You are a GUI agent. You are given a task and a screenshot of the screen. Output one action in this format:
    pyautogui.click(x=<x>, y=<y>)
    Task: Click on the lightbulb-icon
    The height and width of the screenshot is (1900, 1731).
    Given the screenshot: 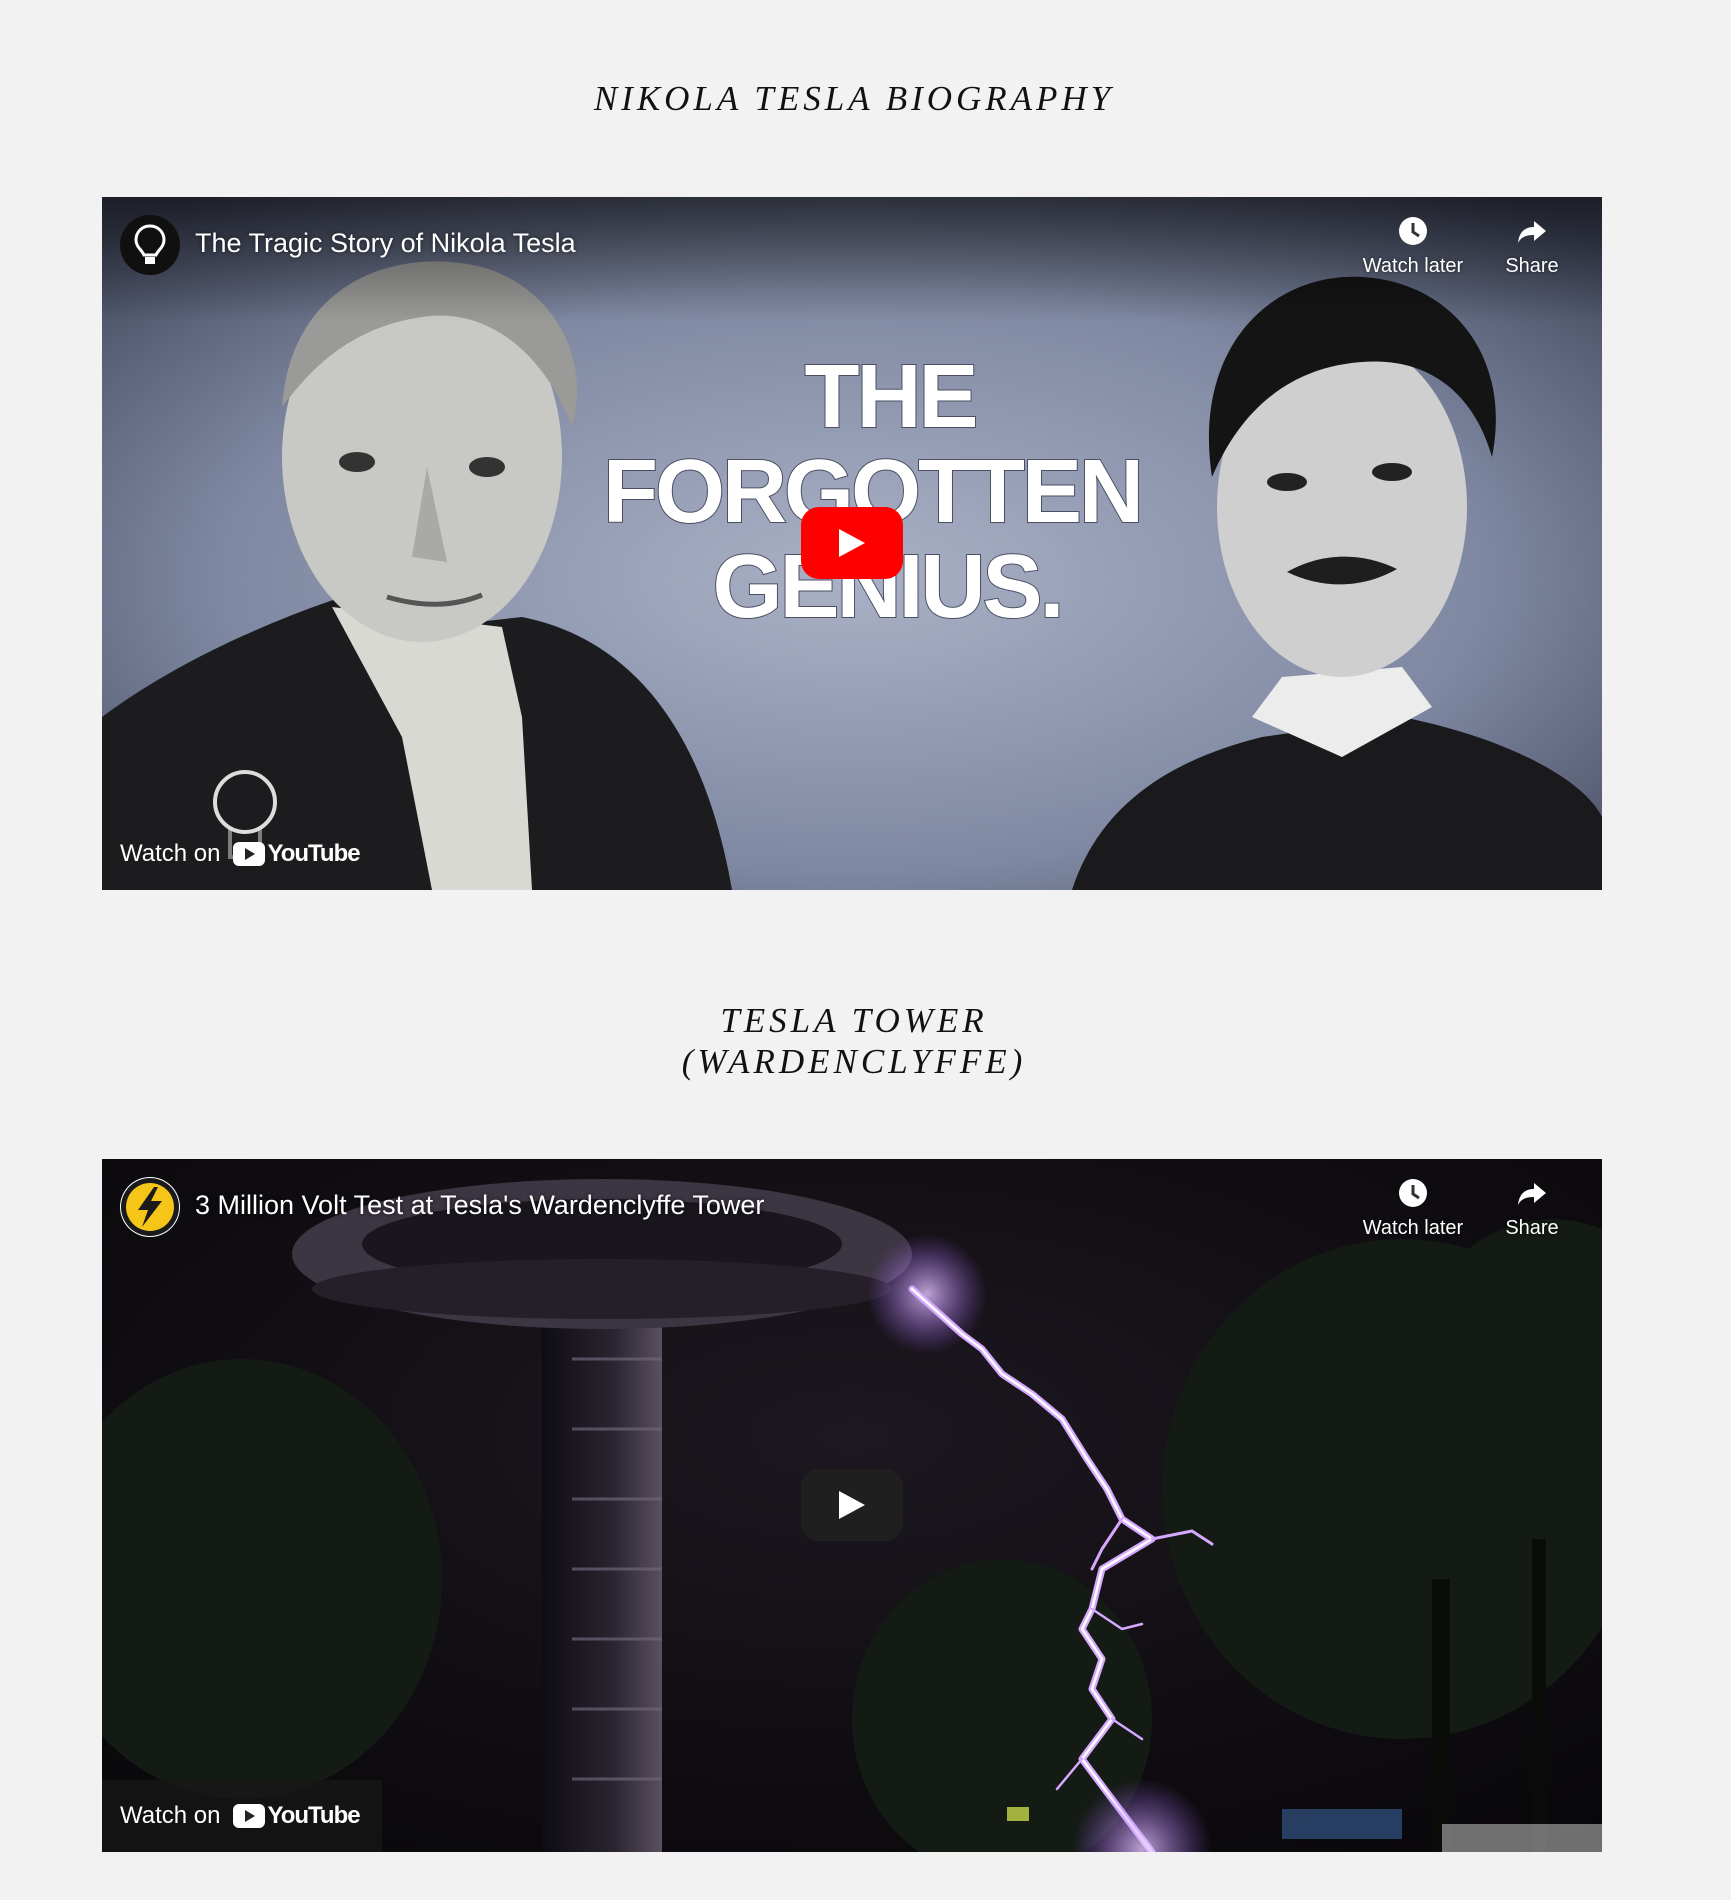 What is the action you would take?
    pyautogui.click(x=150, y=244)
    